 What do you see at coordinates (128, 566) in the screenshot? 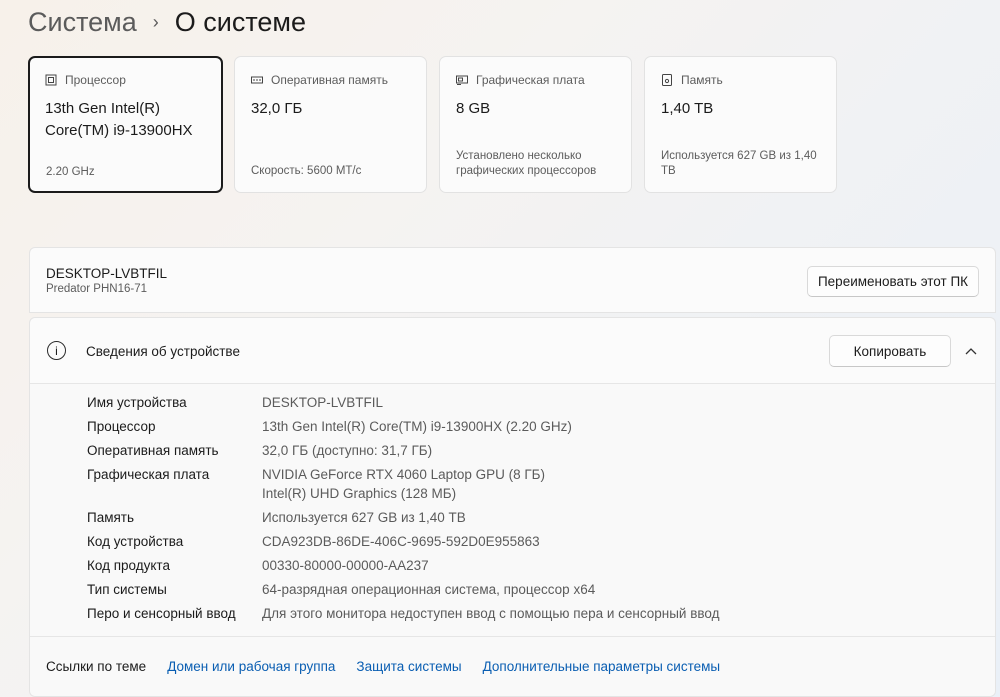
I see `spec-key: Код продукта` at bounding box center [128, 566].